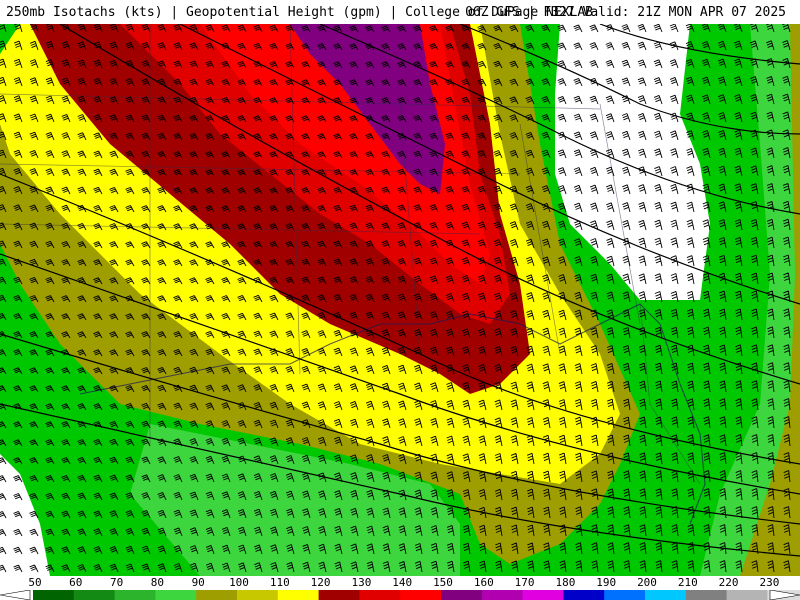  What do you see at coordinates (239, 582) in the screenshot?
I see `colorbar-label: 100` at bounding box center [239, 582].